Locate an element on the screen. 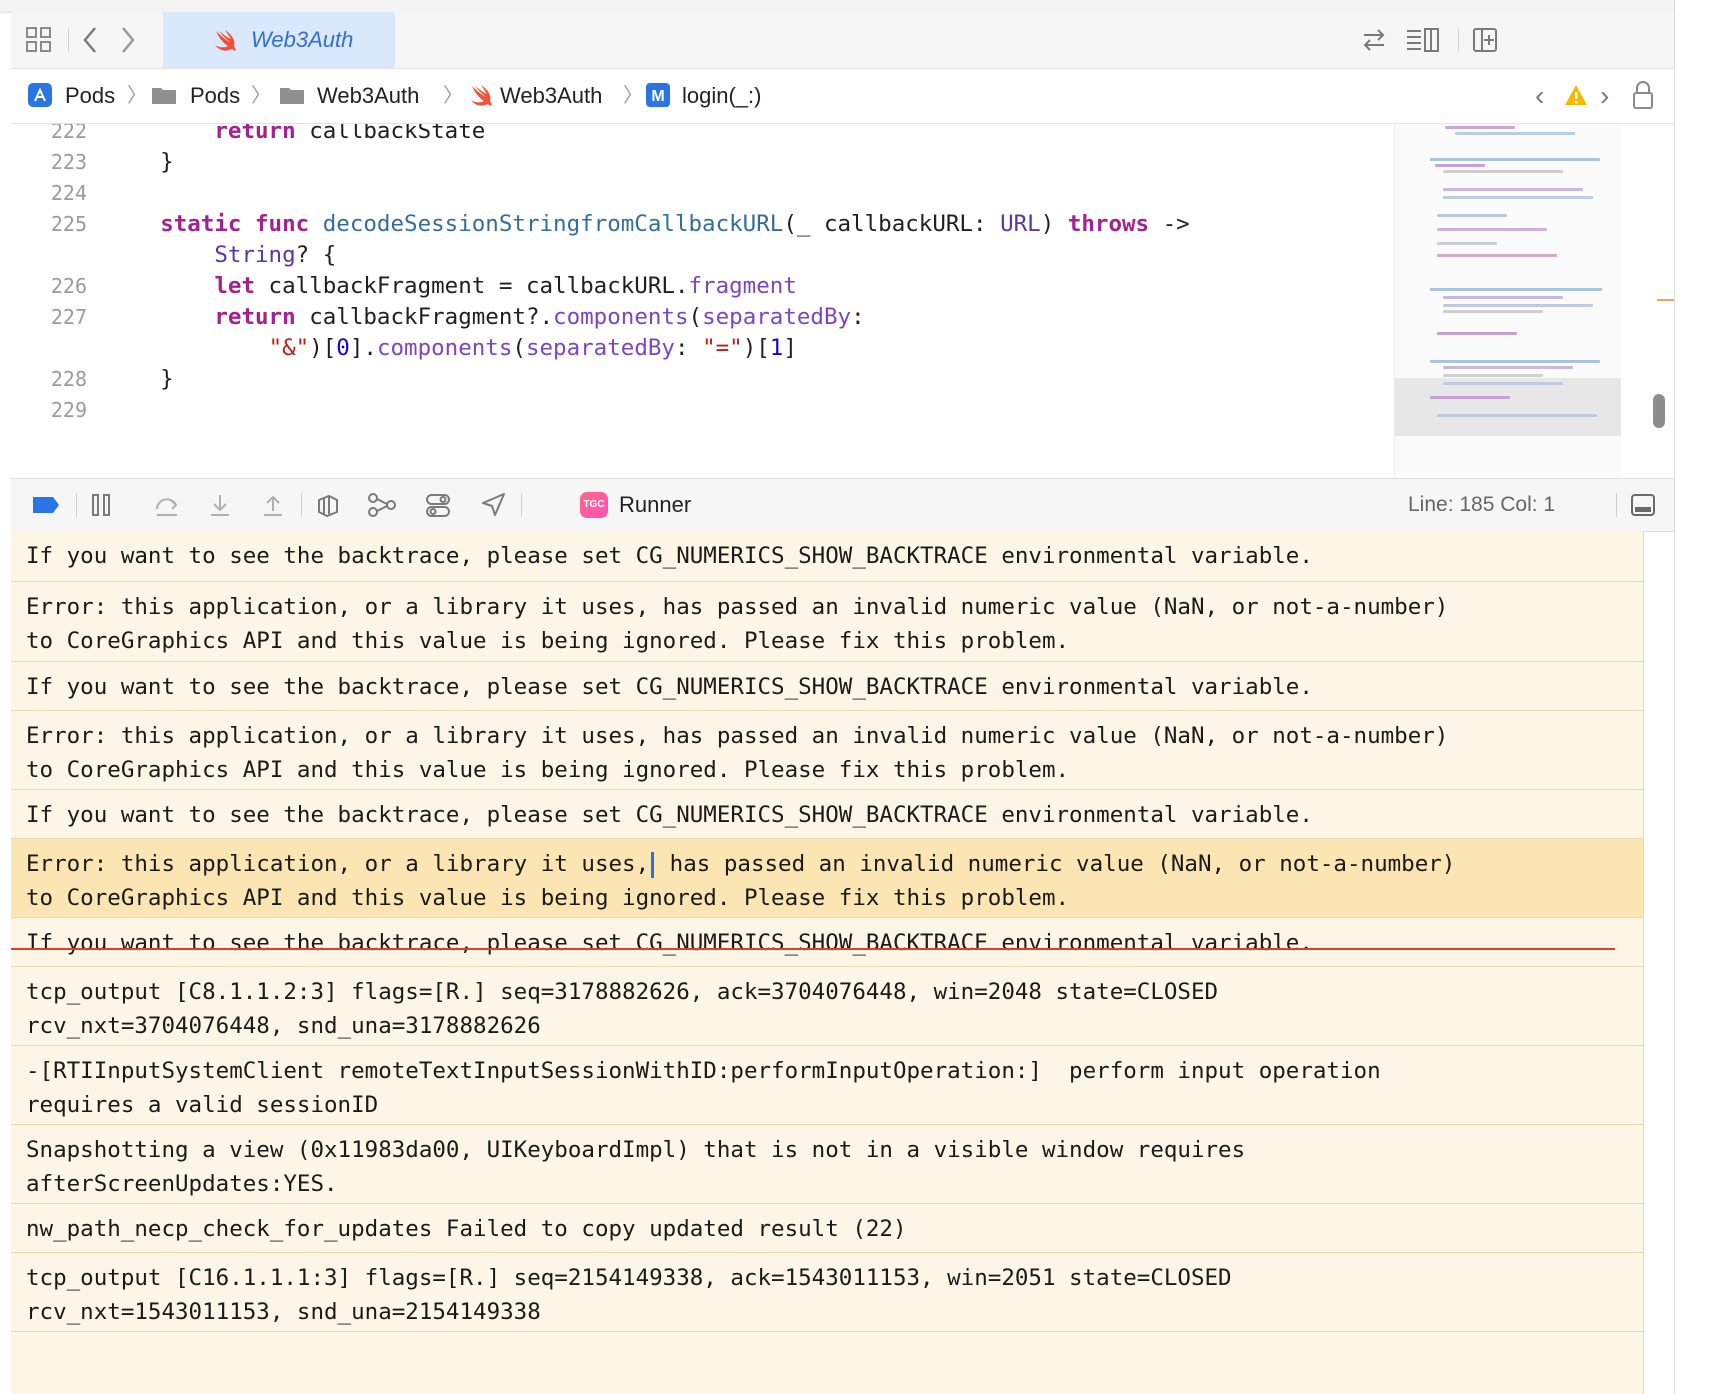  environment-overrides-icon is located at coordinates (438, 505).